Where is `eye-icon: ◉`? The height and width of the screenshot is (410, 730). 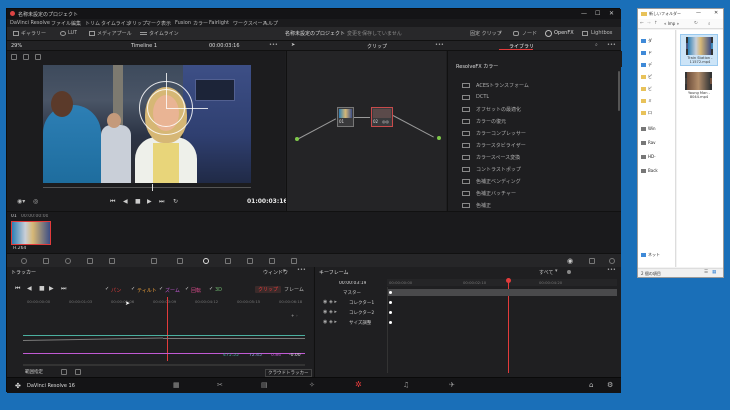
eye-icon: ◉ is located at coordinates (570, 261).